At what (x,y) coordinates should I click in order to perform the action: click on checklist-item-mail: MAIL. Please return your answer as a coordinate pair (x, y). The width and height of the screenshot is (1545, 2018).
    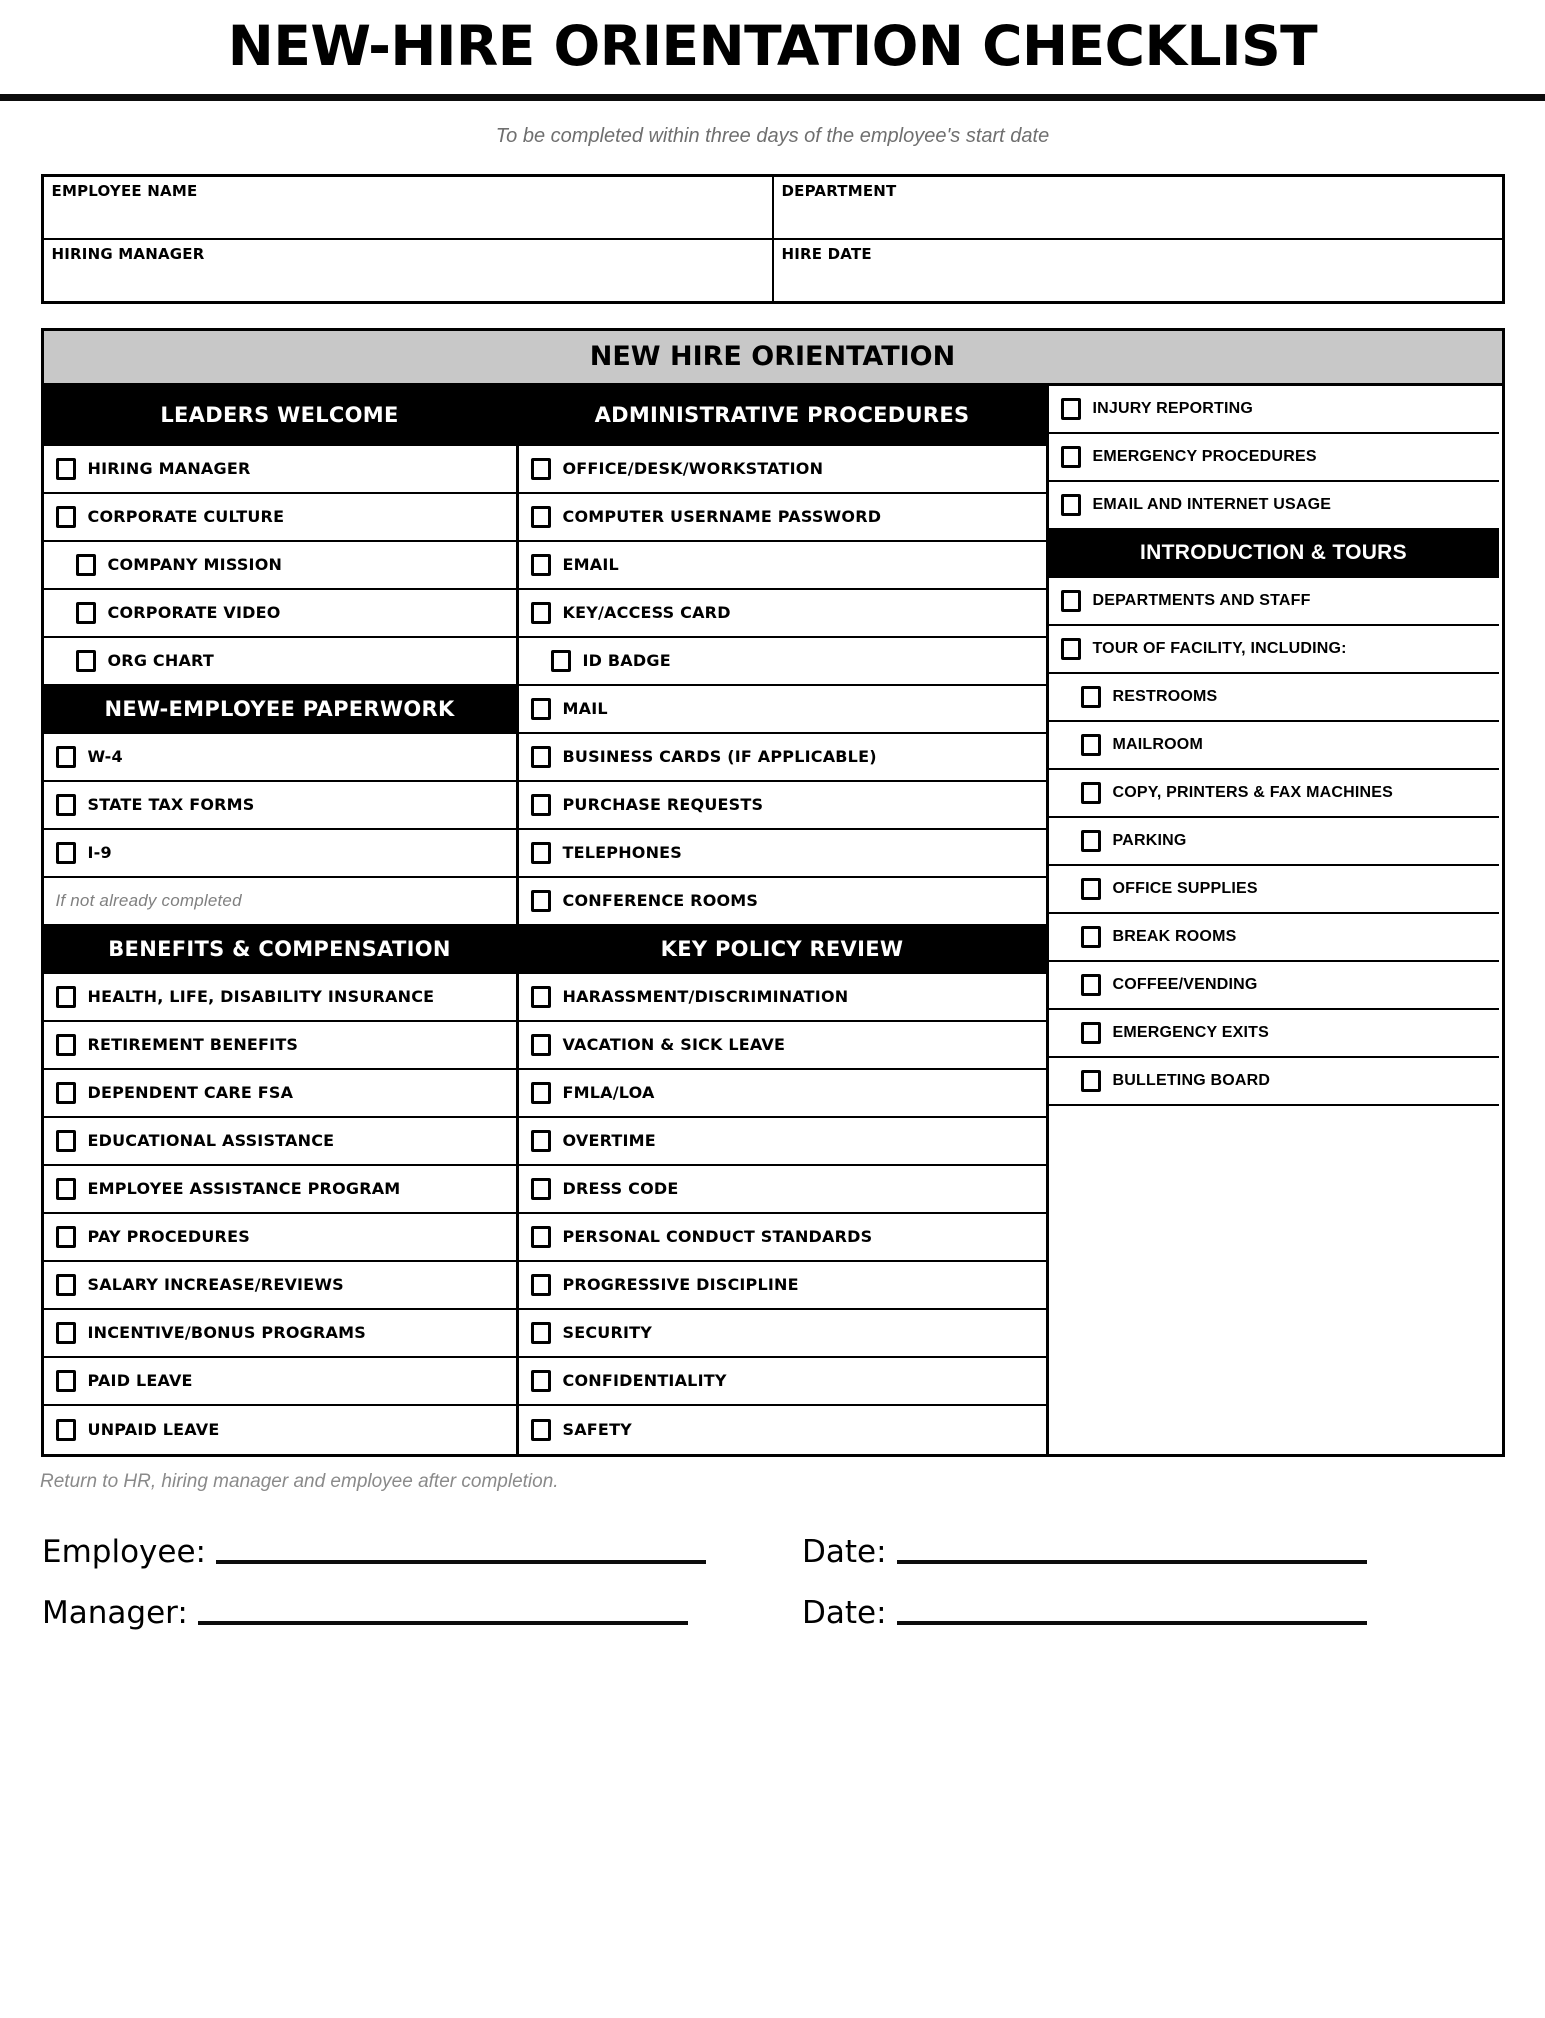
    Looking at the image, I should click on (782, 710).